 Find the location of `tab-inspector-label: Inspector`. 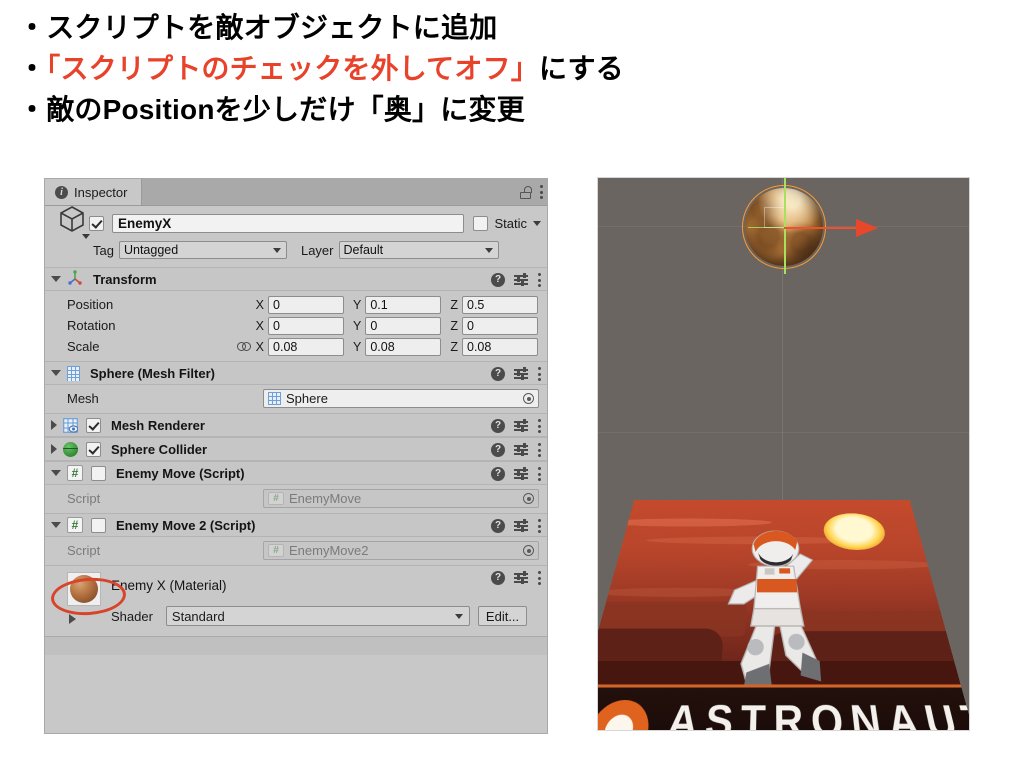

tab-inspector-label: Inspector is located at coordinates (101, 192).